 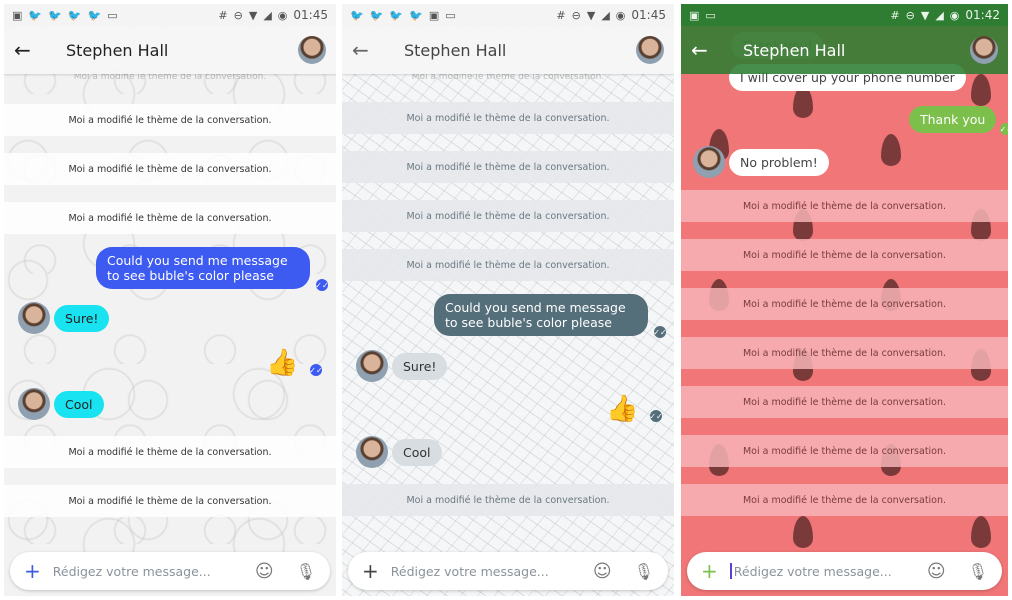 I want to click on outgoing-message: Thank you ✓✓, so click(x=958, y=120).